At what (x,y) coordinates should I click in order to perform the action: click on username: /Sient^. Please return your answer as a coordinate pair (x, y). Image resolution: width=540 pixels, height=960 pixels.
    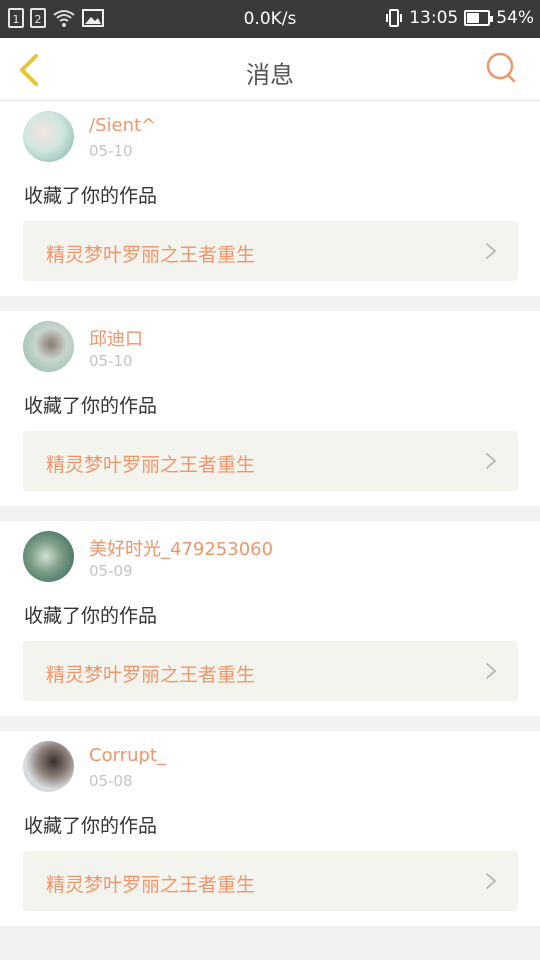
    Looking at the image, I should click on (122, 125).